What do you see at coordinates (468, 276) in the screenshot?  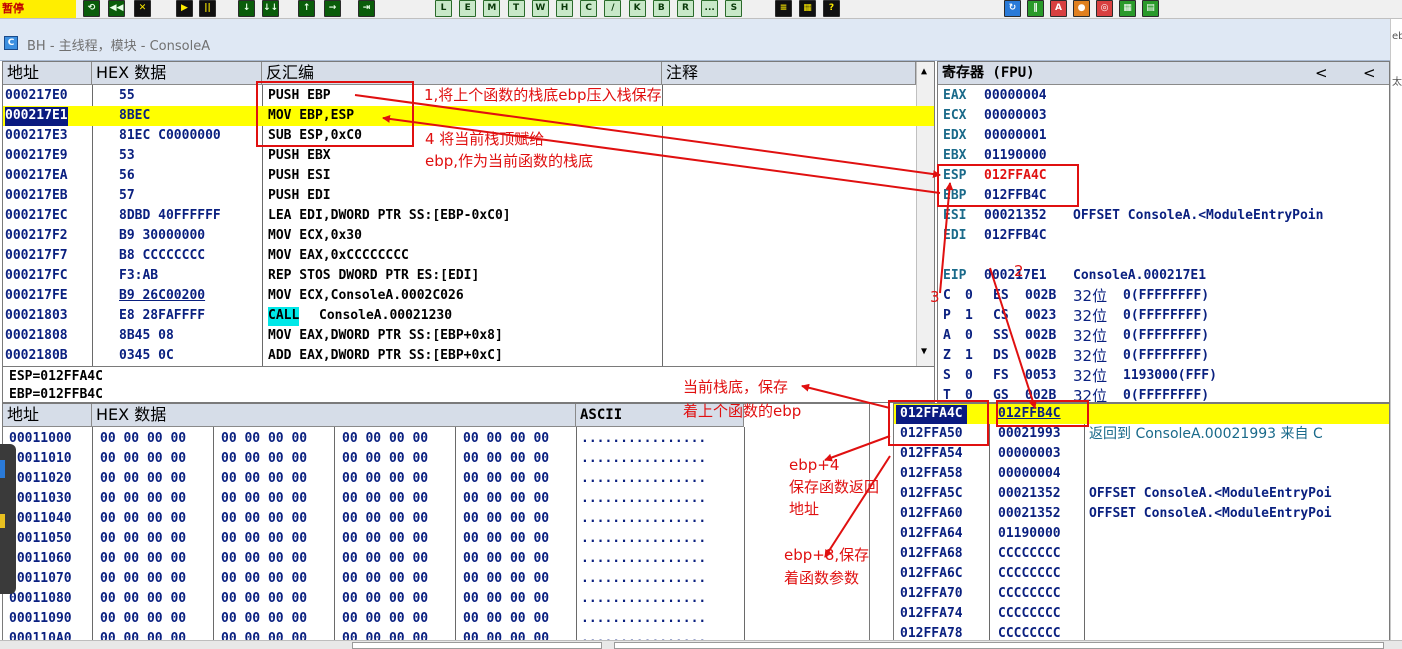 I see `disasm-row: 000217FC F3:AB REP STOS DWORD PTR ES:[EDI]` at bounding box center [468, 276].